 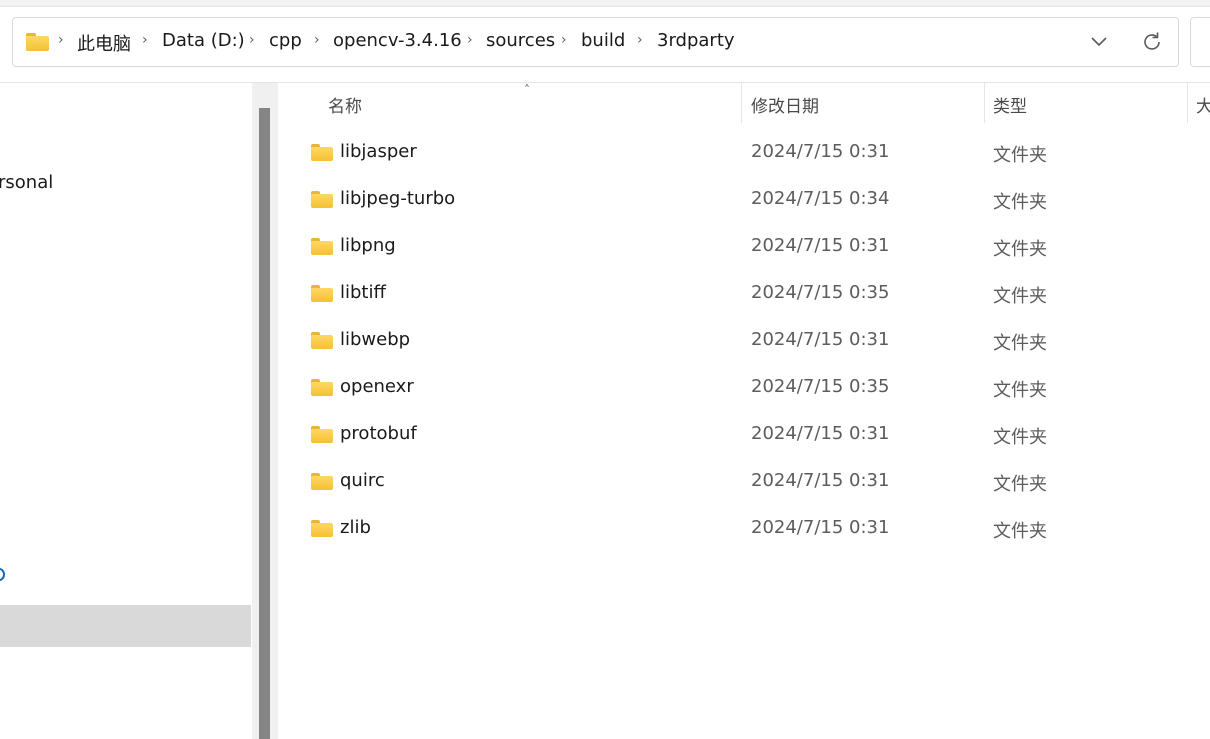 I want to click on list-item: libpng 2024/7/15 0:31 文件夹, so click(x=747, y=247).